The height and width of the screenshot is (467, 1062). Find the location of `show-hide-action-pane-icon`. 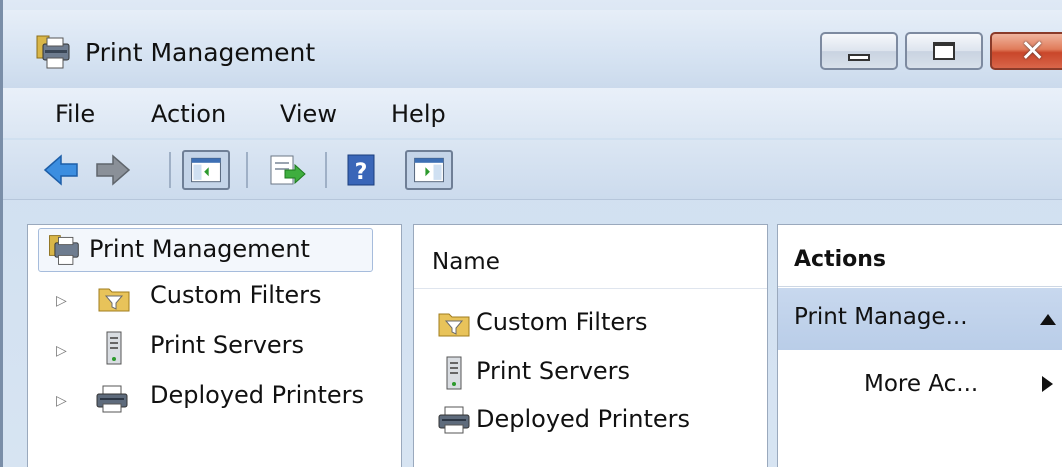

show-hide-action-pane-icon is located at coordinates (429, 170).